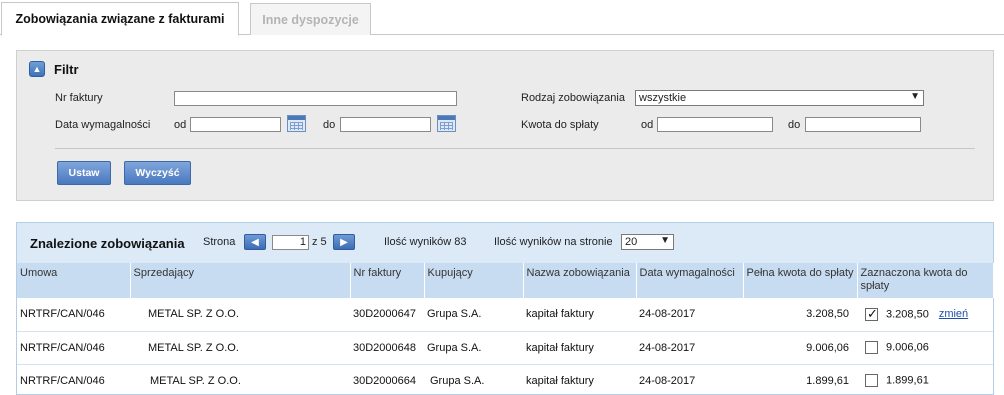 The height and width of the screenshot is (395, 1004). What do you see at coordinates (66, 69) in the screenshot?
I see `filter-title: Filtr` at bounding box center [66, 69].